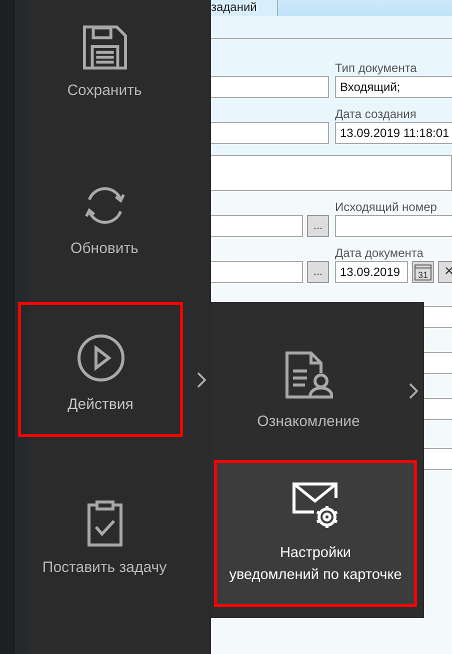  What do you see at coordinates (386, 207) in the screenshot?
I see `field-label: Исходящий номер` at bounding box center [386, 207].